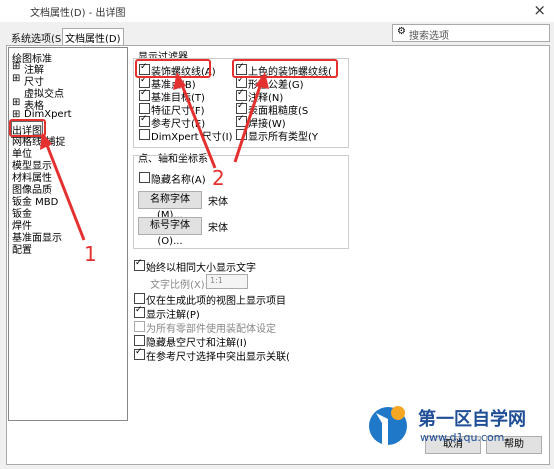  What do you see at coordinates (262, 80) in the screenshot?
I see `arrowhead-2b` at bounding box center [262, 80].